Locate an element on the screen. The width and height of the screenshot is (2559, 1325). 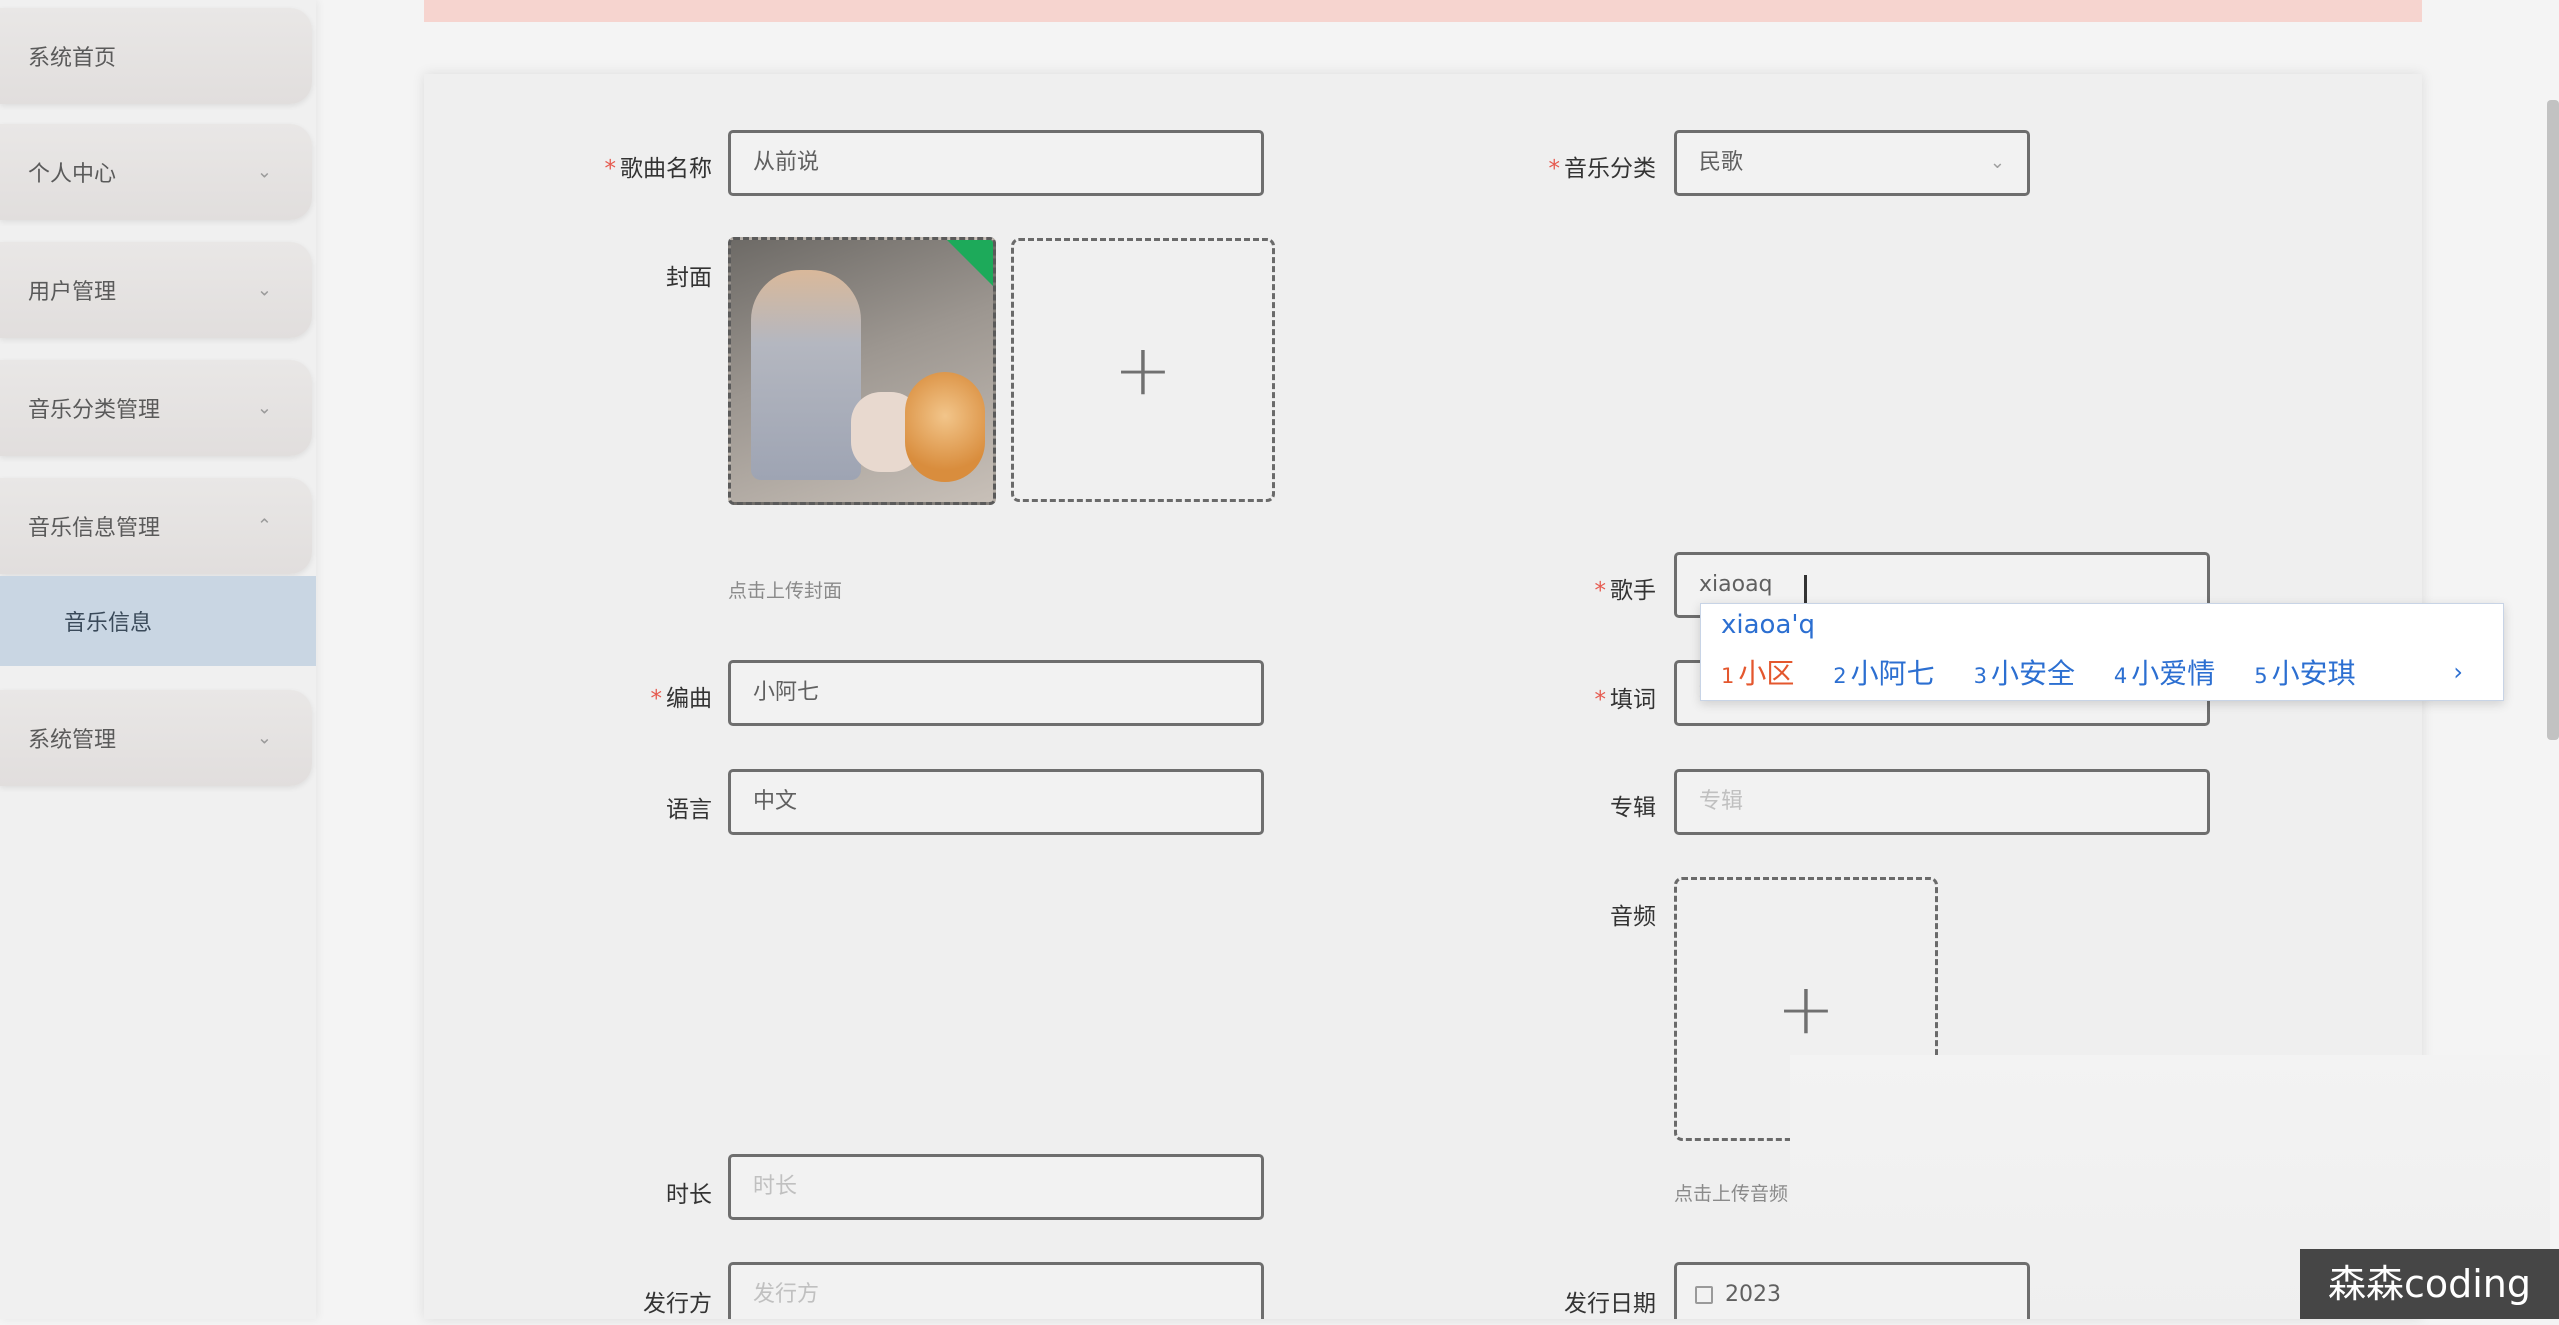
composer-label: * 编曲 is located at coordinates (681, 699).